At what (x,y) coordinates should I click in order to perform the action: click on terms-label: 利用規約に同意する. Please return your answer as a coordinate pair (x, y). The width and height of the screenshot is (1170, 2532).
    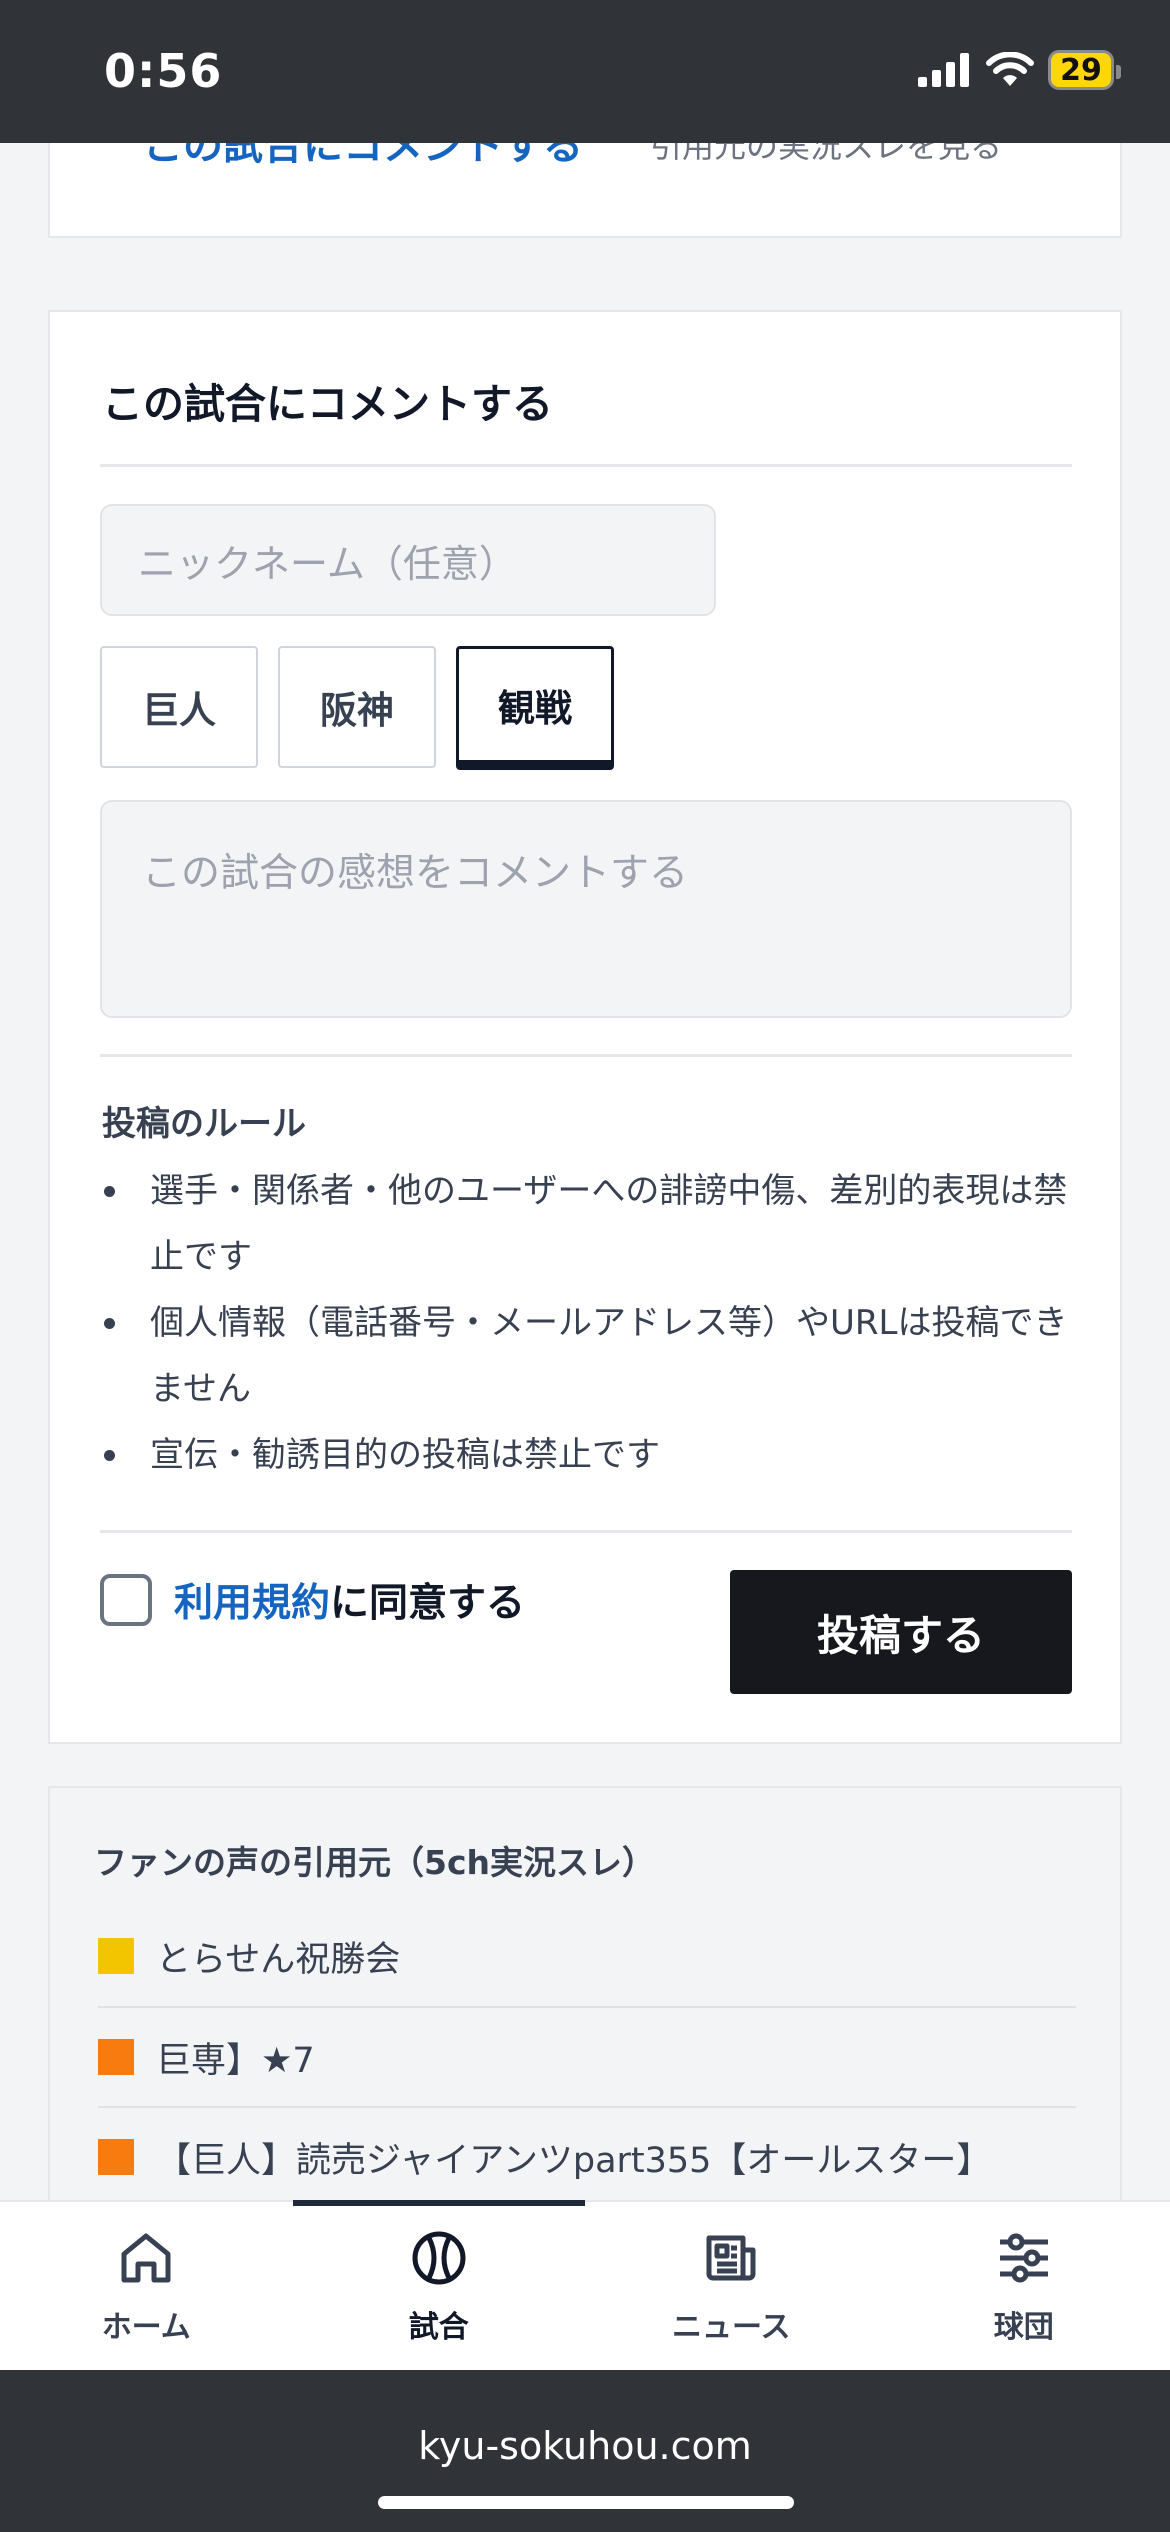
    Looking at the image, I should click on (349, 1600).